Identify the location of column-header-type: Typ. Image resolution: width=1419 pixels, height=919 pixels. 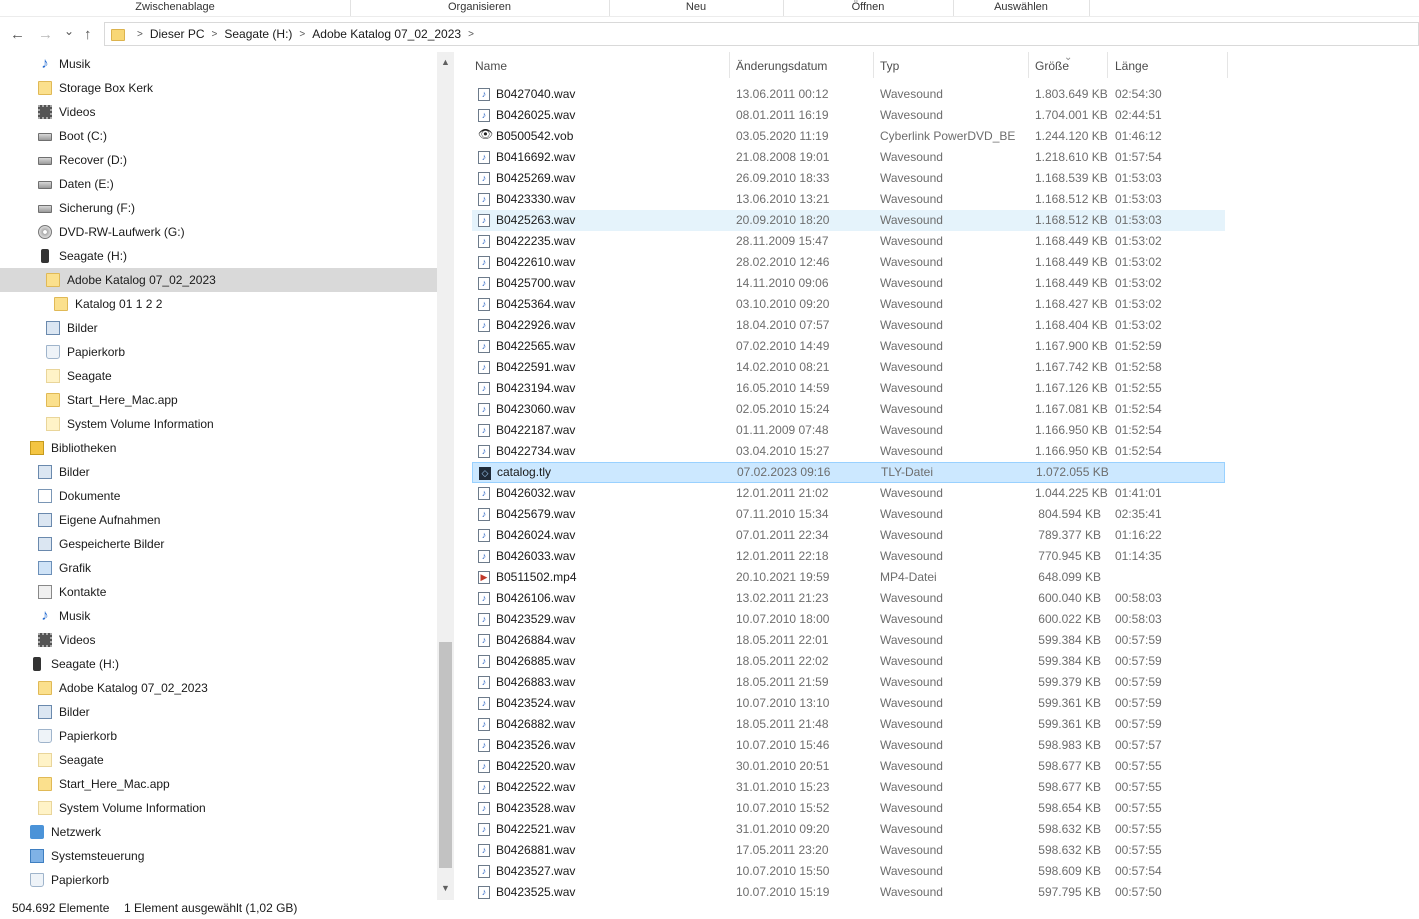
(889, 72).